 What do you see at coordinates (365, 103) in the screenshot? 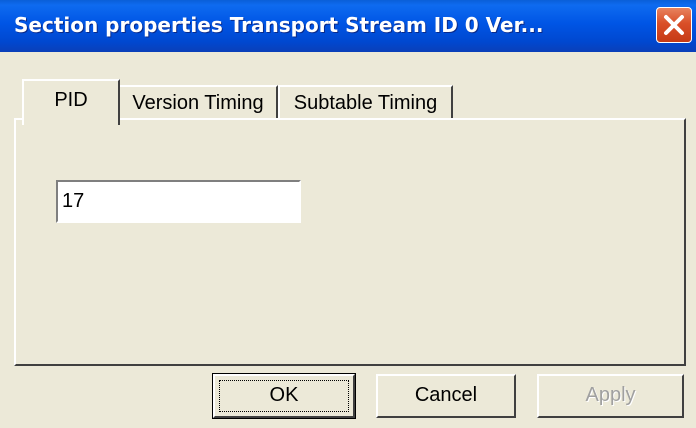
I see `tab-subtable-timing-label: Subtable Timing` at bounding box center [365, 103].